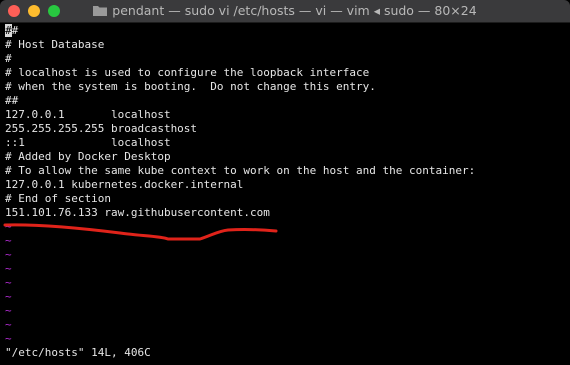  I want to click on buffer-line: # Host Database, so click(55, 44).